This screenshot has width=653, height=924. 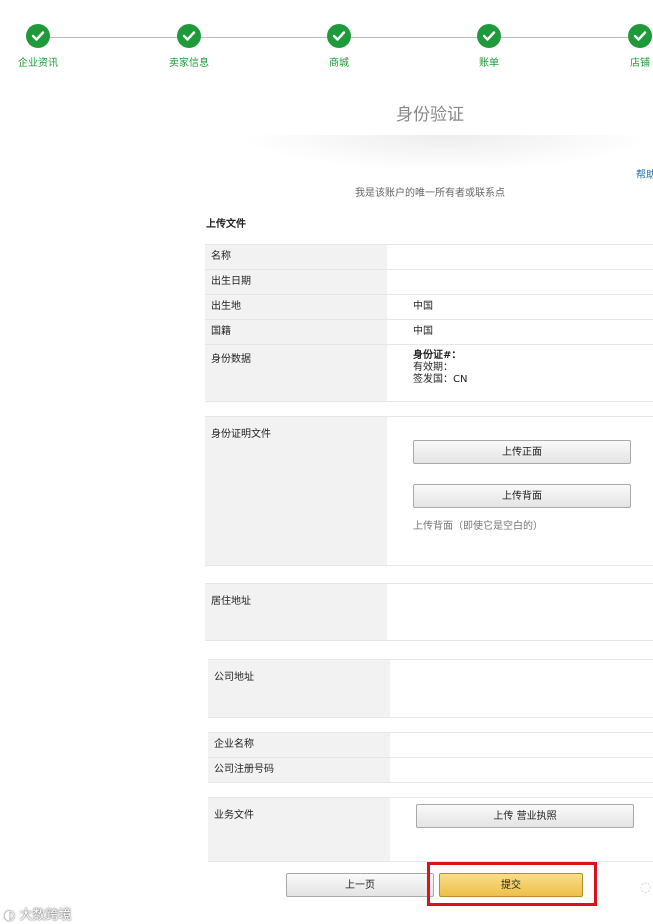 I want to click on residence-value, so click(x=520, y=612).